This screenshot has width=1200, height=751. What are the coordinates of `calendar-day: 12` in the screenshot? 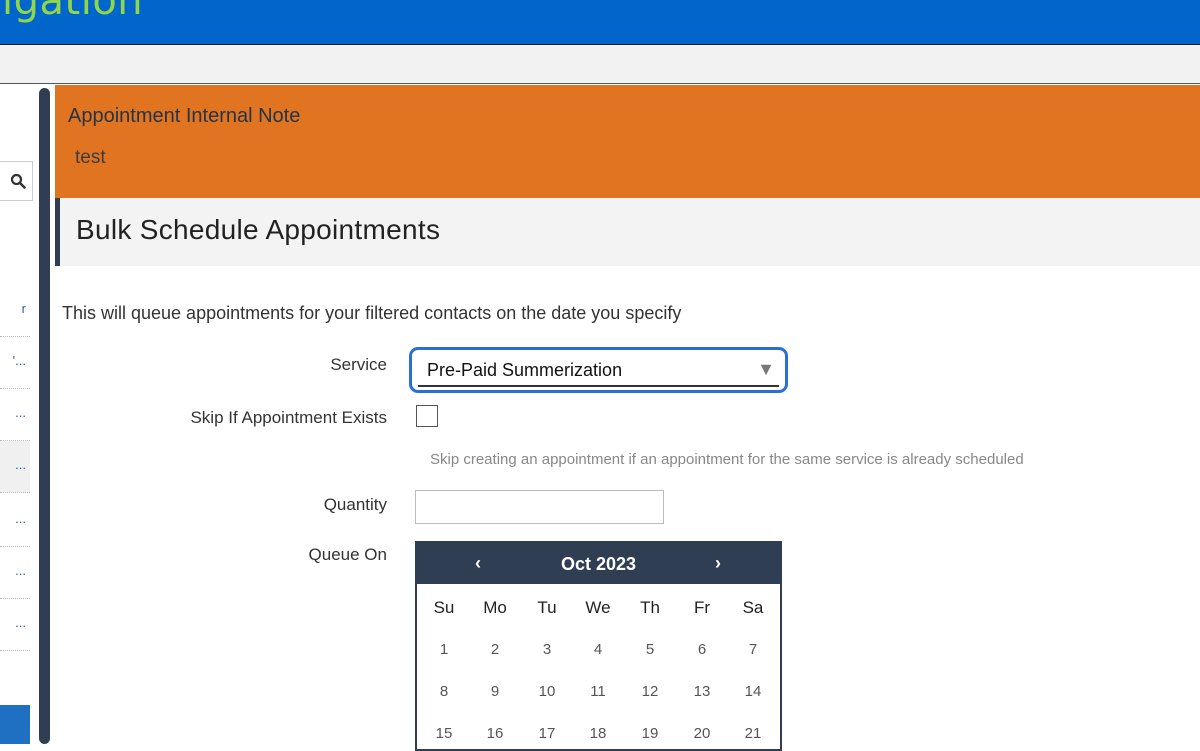 It's located at (650, 691).